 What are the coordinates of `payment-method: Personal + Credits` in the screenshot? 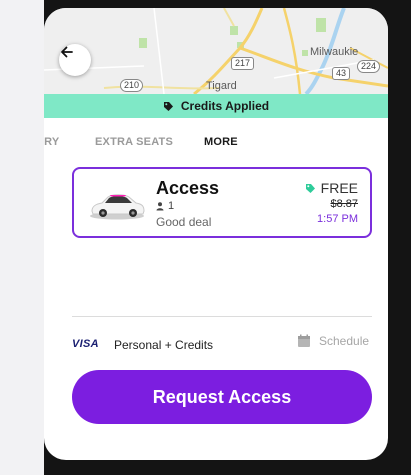 It's located at (163, 345).